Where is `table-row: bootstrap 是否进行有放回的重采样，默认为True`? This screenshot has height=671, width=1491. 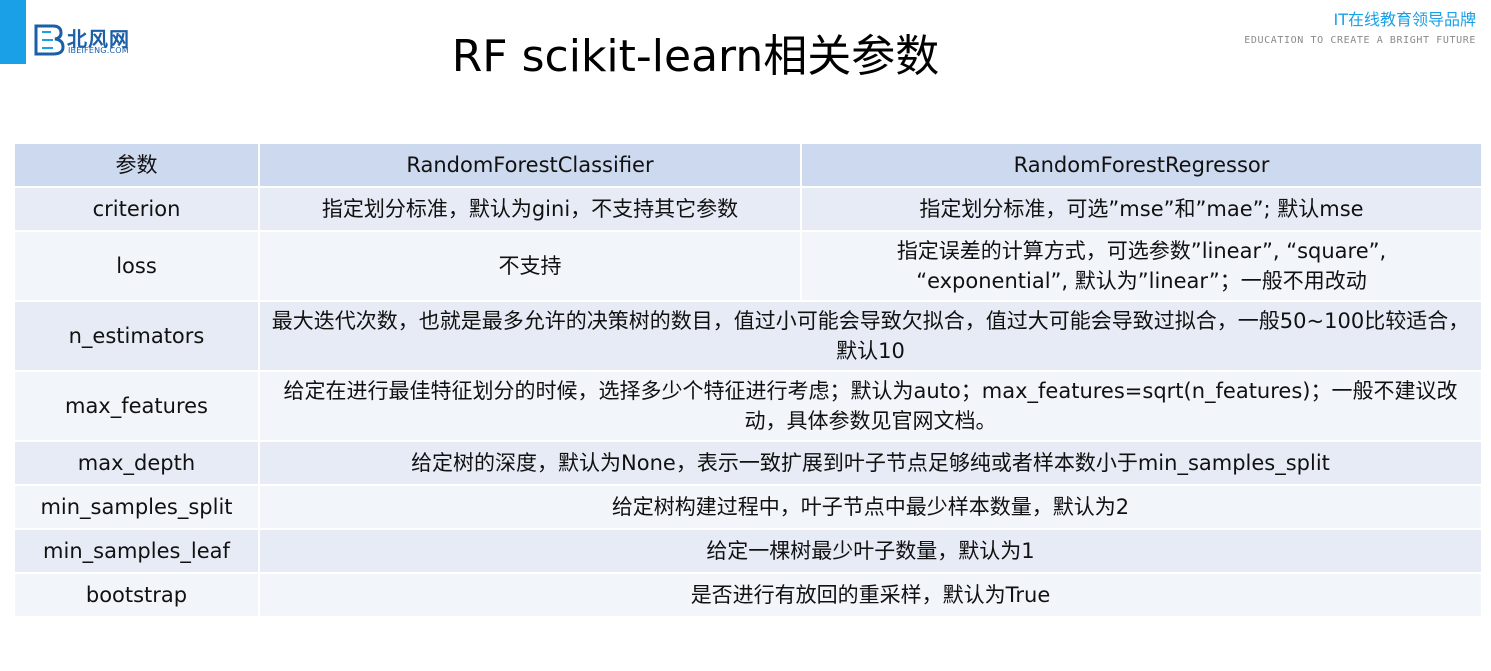 table-row: bootstrap 是否进行有放回的重采样，默认为True is located at coordinates (748, 595).